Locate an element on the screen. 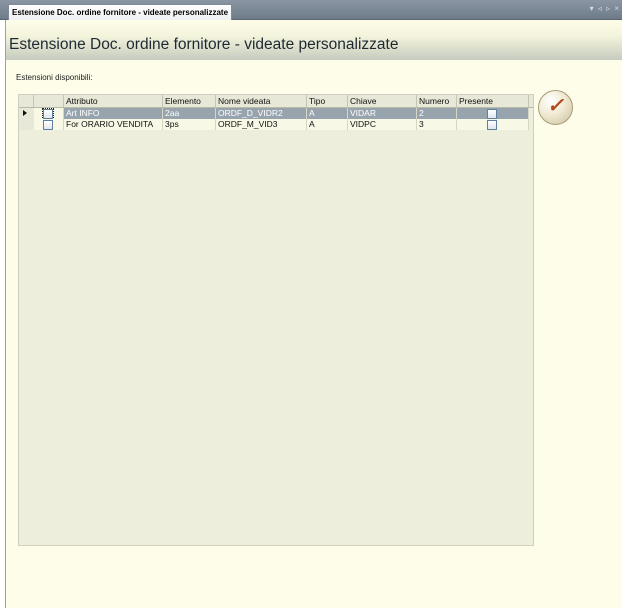  cell-attributo: For ORARIO VENDITA is located at coordinates (113, 124).